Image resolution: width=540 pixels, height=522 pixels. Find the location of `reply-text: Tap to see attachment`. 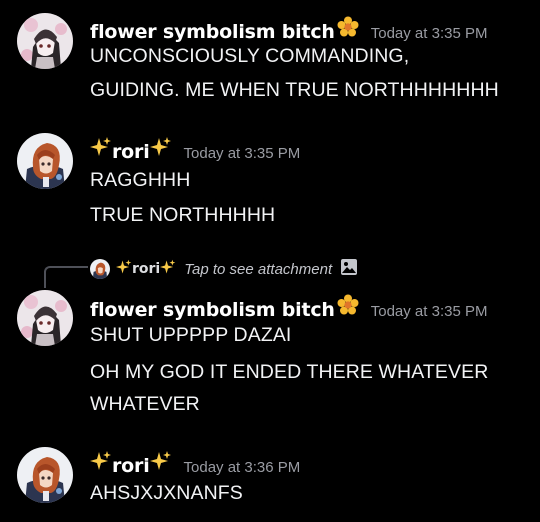

reply-text: Tap to see attachment is located at coordinates (258, 269).